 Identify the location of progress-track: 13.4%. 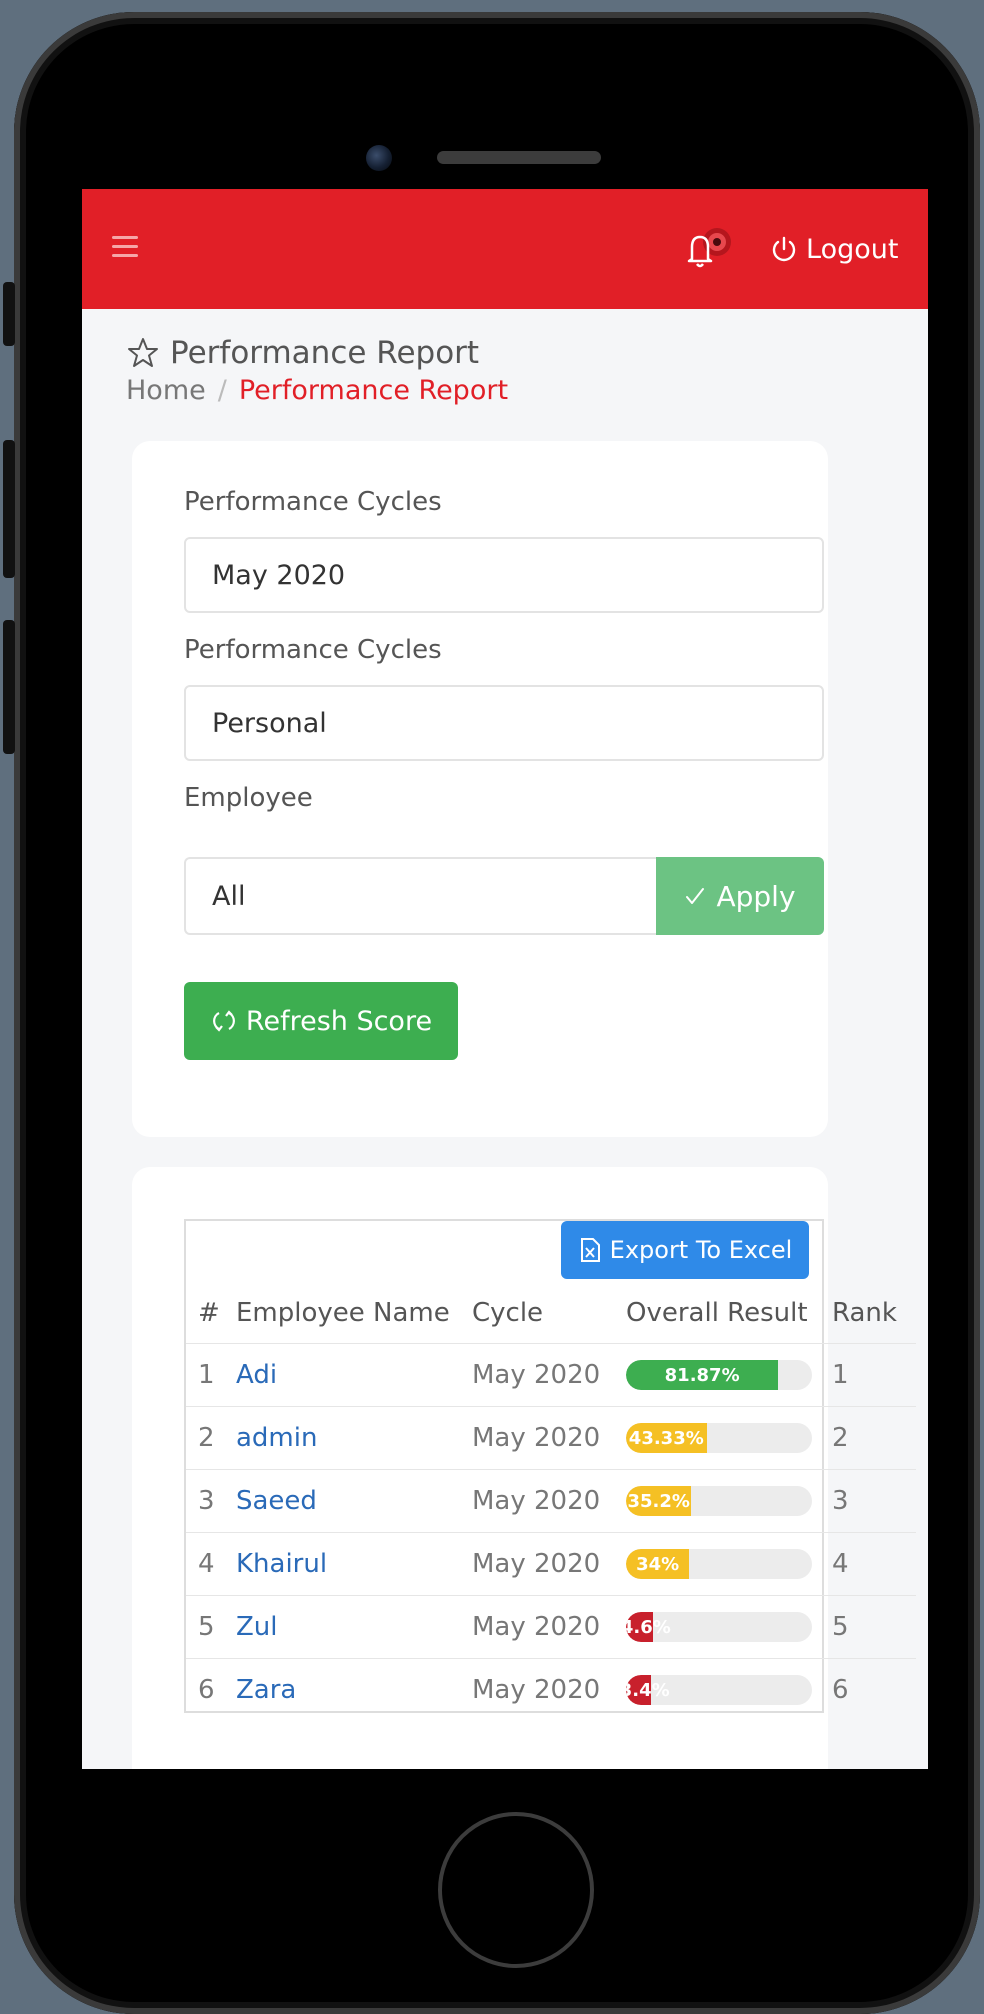
(719, 1690).